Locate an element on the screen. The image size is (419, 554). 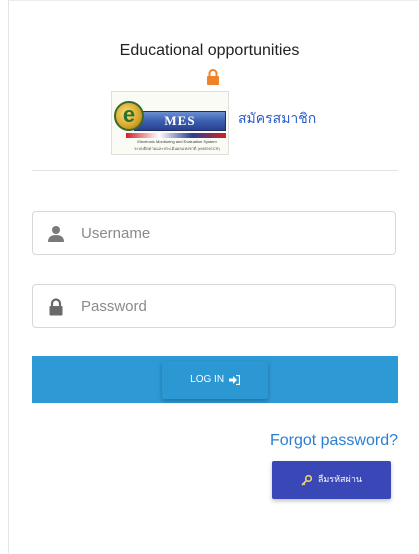
key-icon is located at coordinates (307, 480).